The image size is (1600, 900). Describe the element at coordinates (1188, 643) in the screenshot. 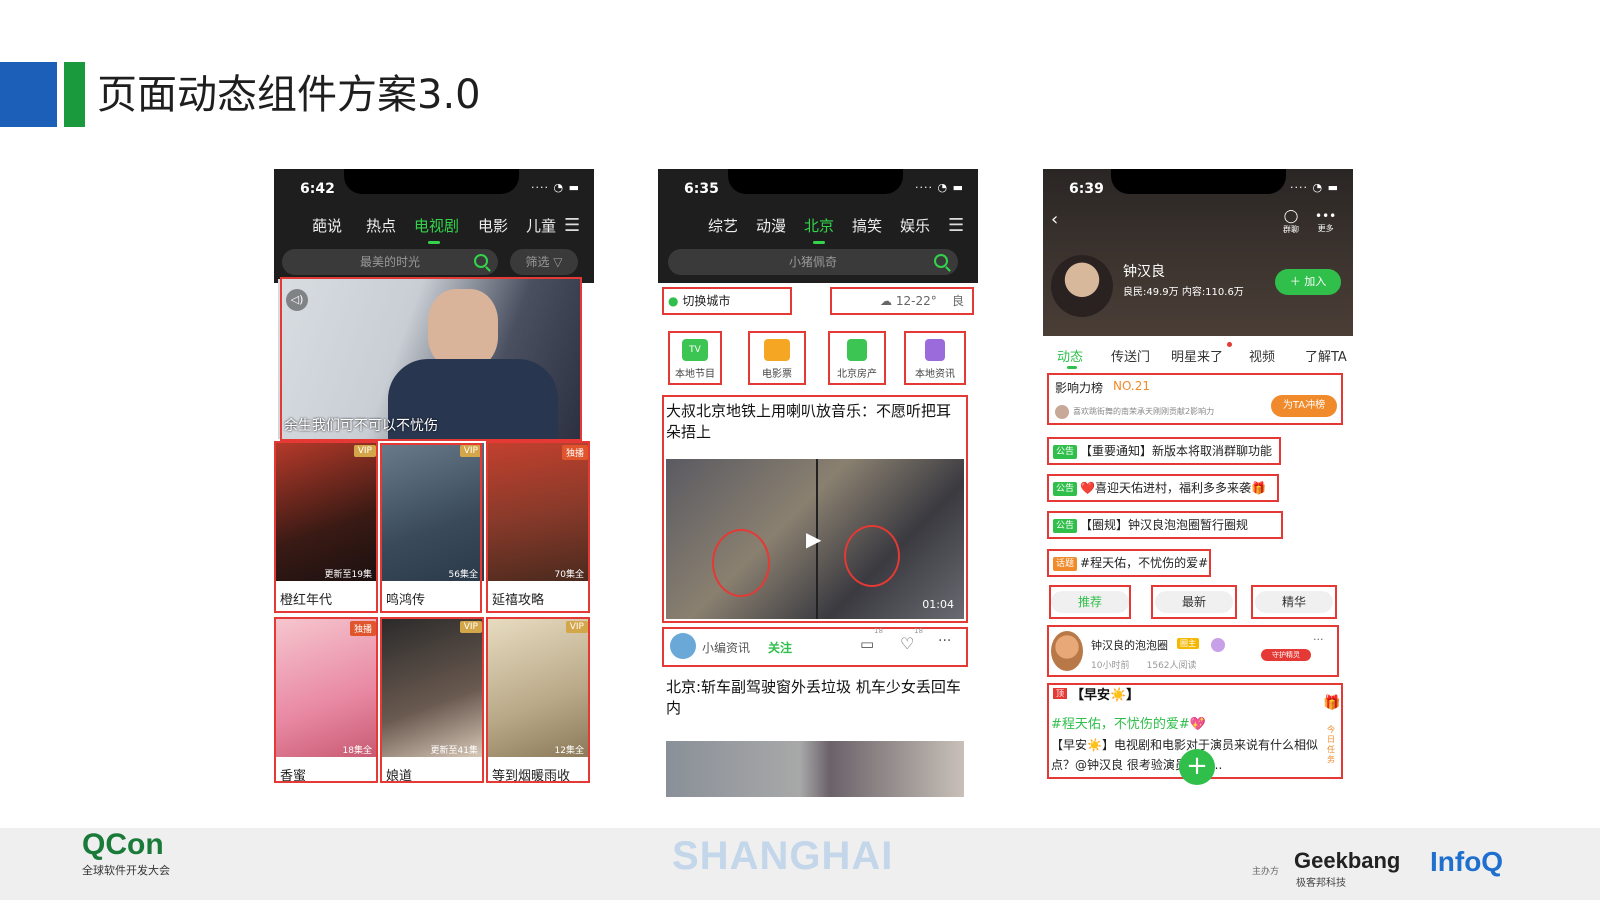

I see `owner-tag: 圈主` at that location.